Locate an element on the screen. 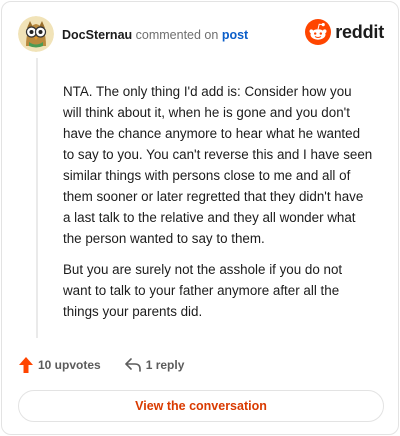  comment-actions: 10 upvotes 1 reply is located at coordinates (101, 365).